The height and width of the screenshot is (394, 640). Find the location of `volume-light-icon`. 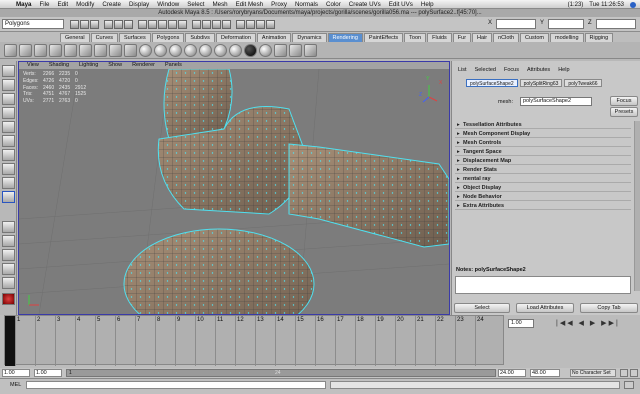

volume-light-icon is located at coordinates (130, 50).